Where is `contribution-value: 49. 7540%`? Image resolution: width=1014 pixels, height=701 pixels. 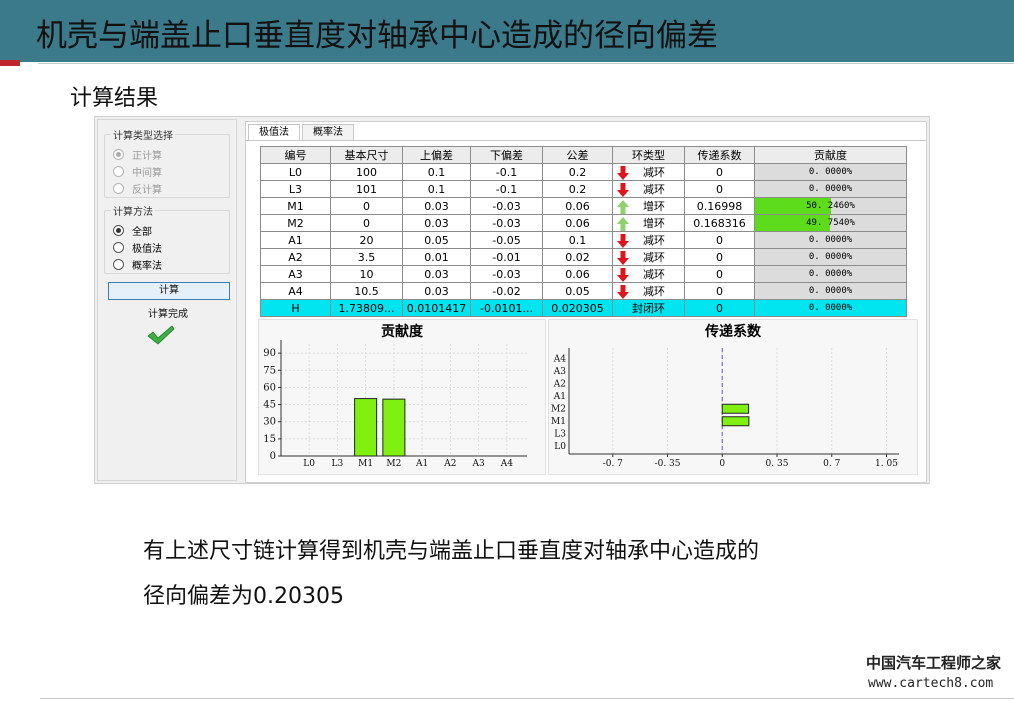
contribution-value: 49. 7540% is located at coordinates (830, 223).